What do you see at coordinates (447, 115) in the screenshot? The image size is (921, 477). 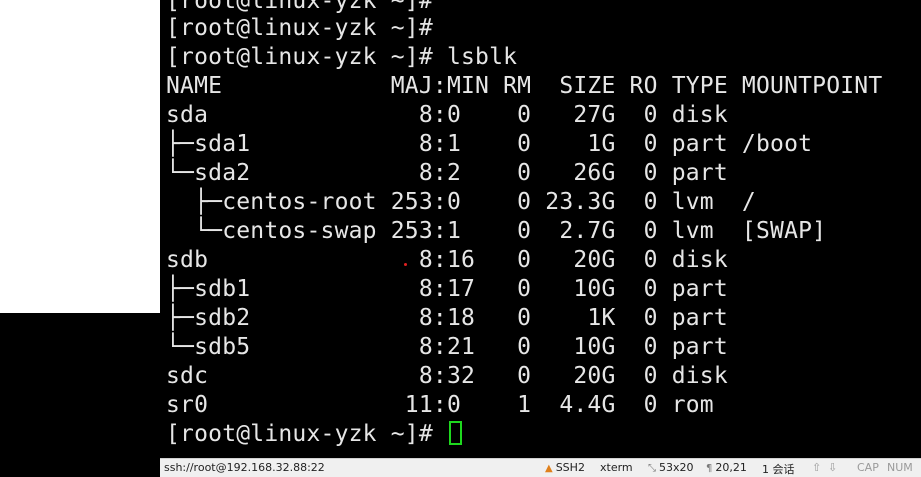 I see `lsblk-row: sda 8:0 0 27G 0 disk` at bounding box center [447, 115].